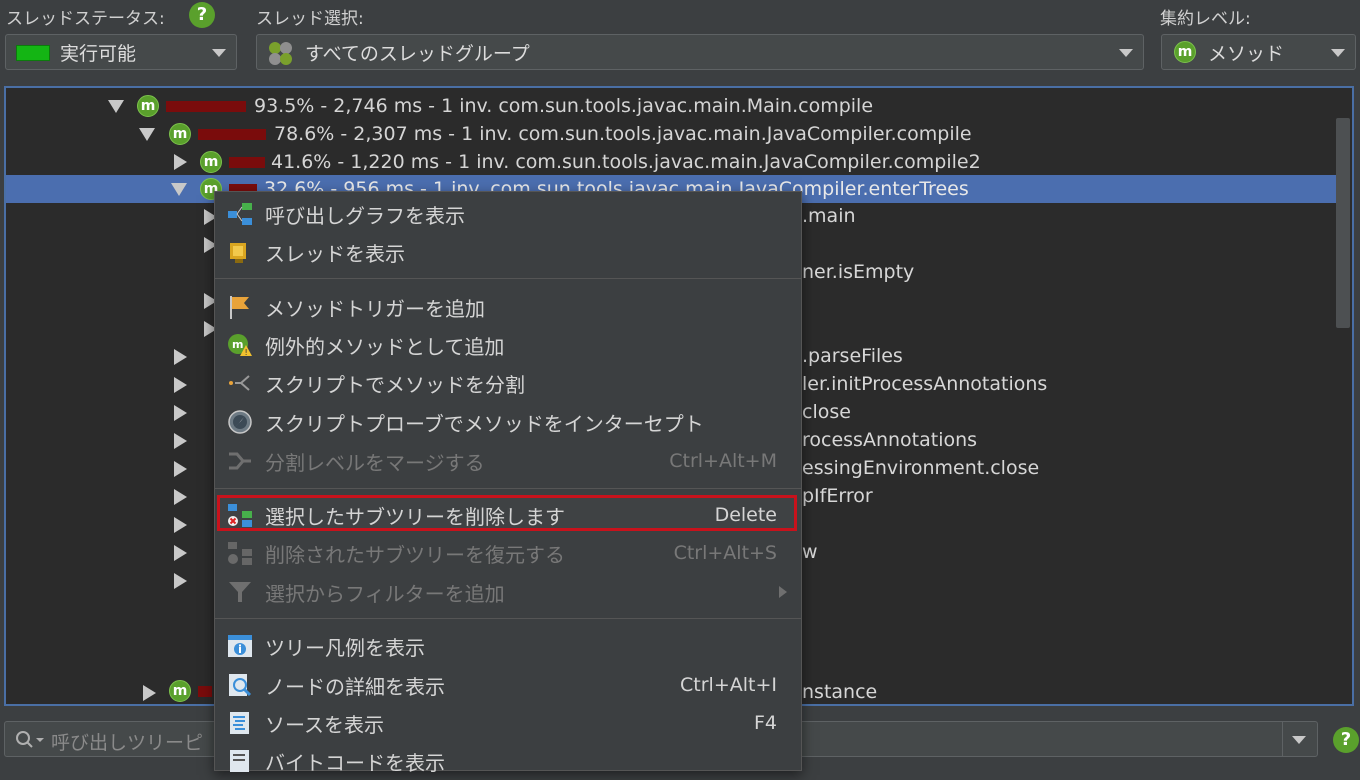 This screenshot has height=780, width=1360. Describe the element at coordinates (385, 593) in the screenshot. I see `menu-item-label: 選択からフィルターを追加` at that location.